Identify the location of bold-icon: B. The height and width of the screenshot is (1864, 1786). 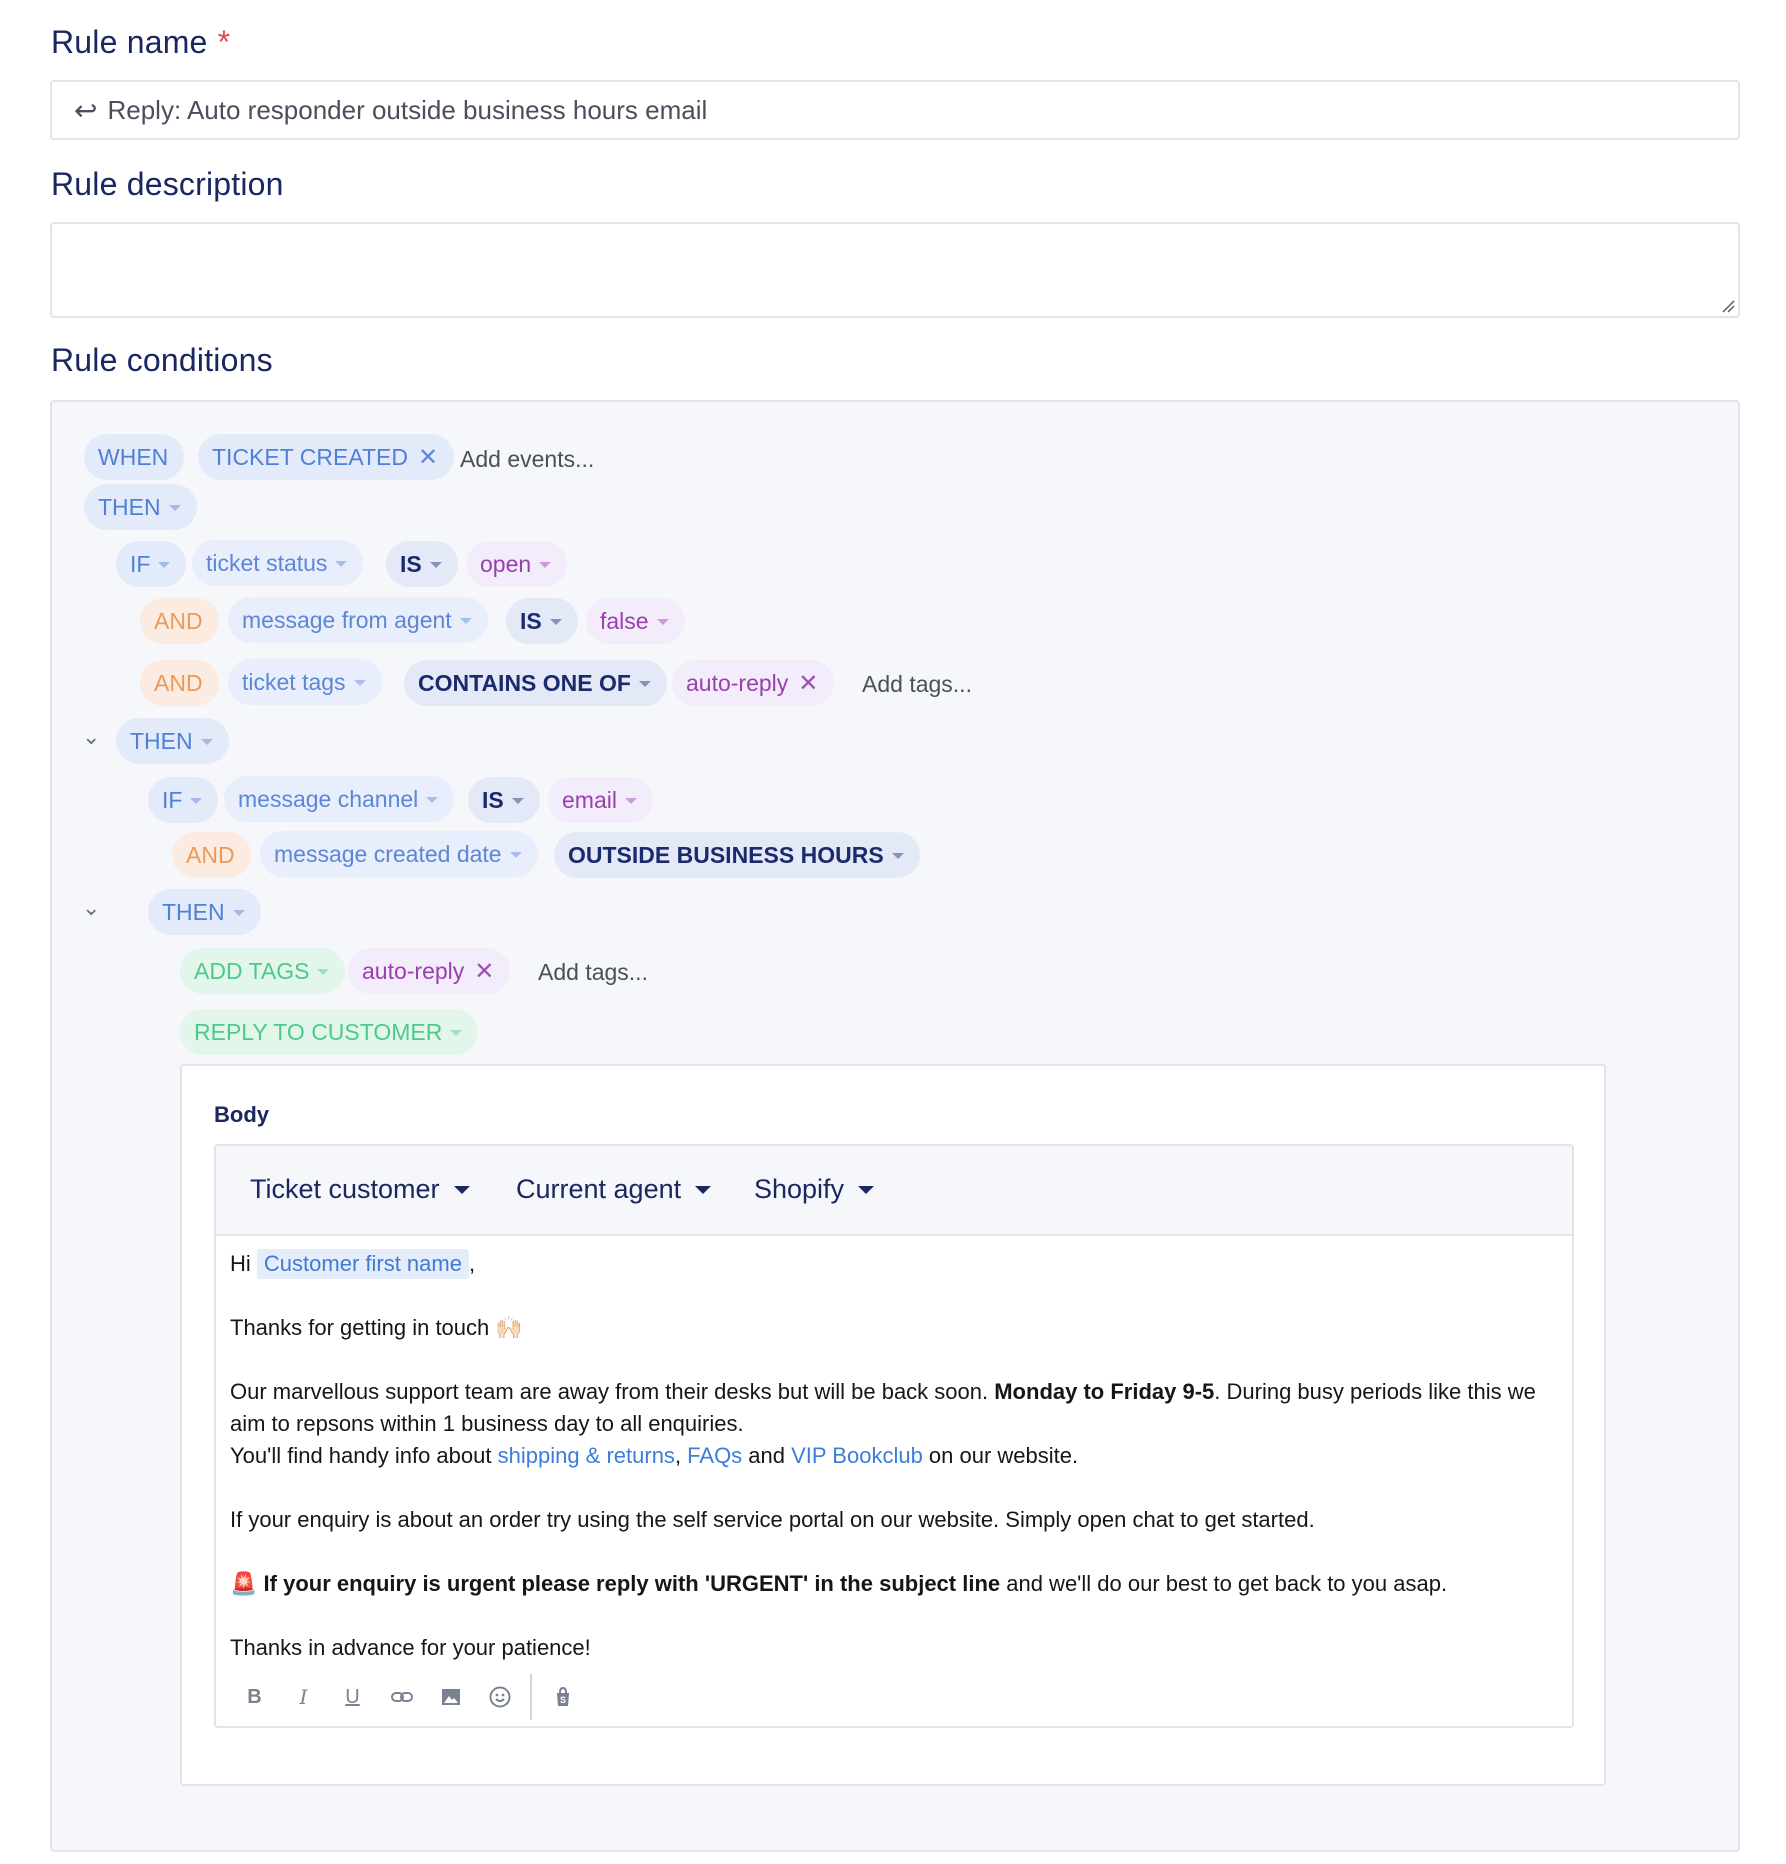
(254, 1697).